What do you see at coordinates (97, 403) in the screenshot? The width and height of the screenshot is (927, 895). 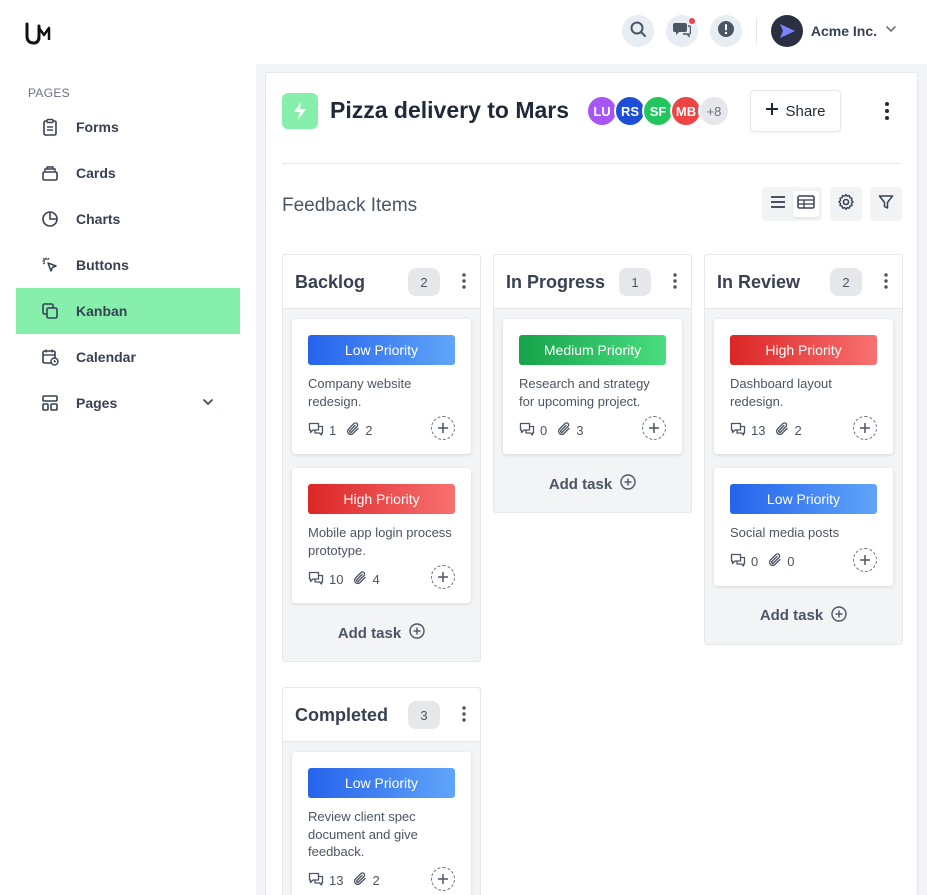 I see `sidebar-item-label: Pages` at bounding box center [97, 403].